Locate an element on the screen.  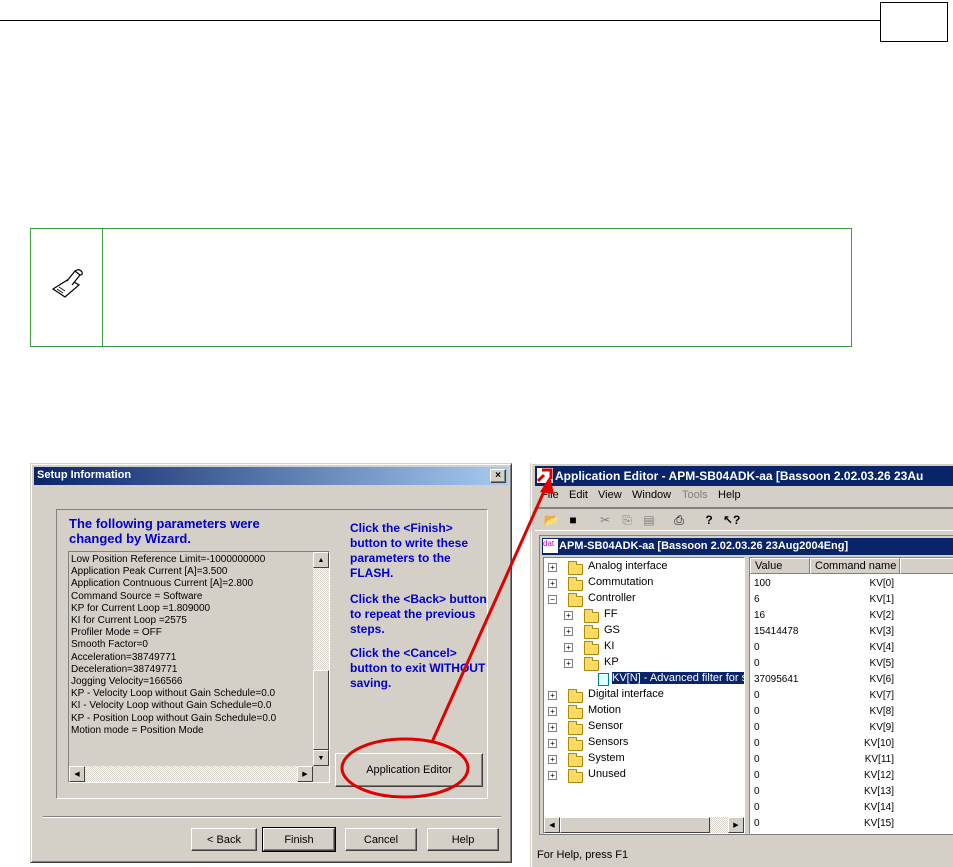
grid-cell-command: KV[15] is located at coordinates (852, 824).